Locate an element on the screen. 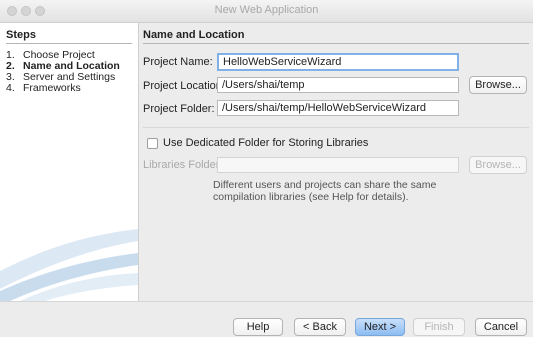 The image size is (533, 337). dedicated-folder-checkbox is located at coordinates (152, 143).